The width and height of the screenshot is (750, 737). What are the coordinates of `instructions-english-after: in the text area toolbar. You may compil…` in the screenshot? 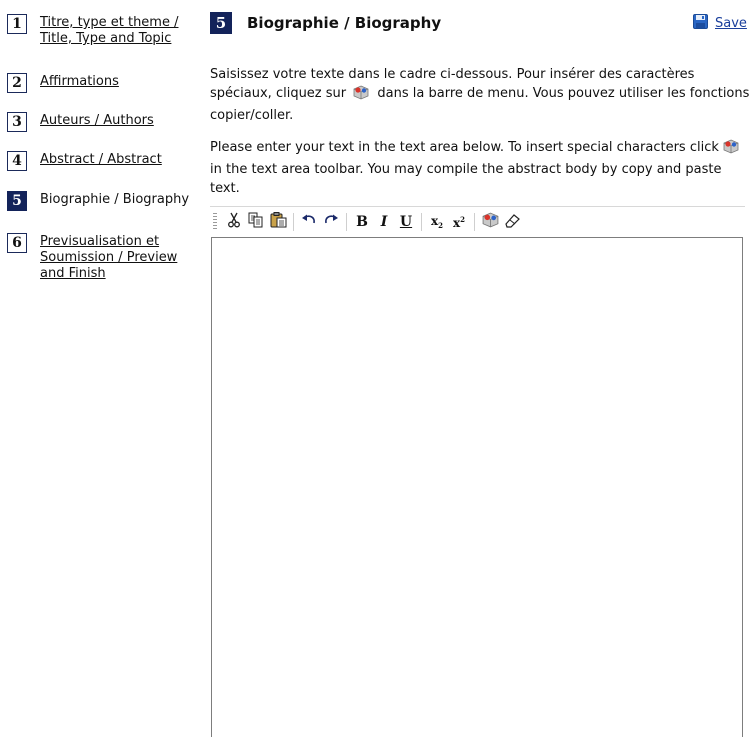 It's located at (466, 179).